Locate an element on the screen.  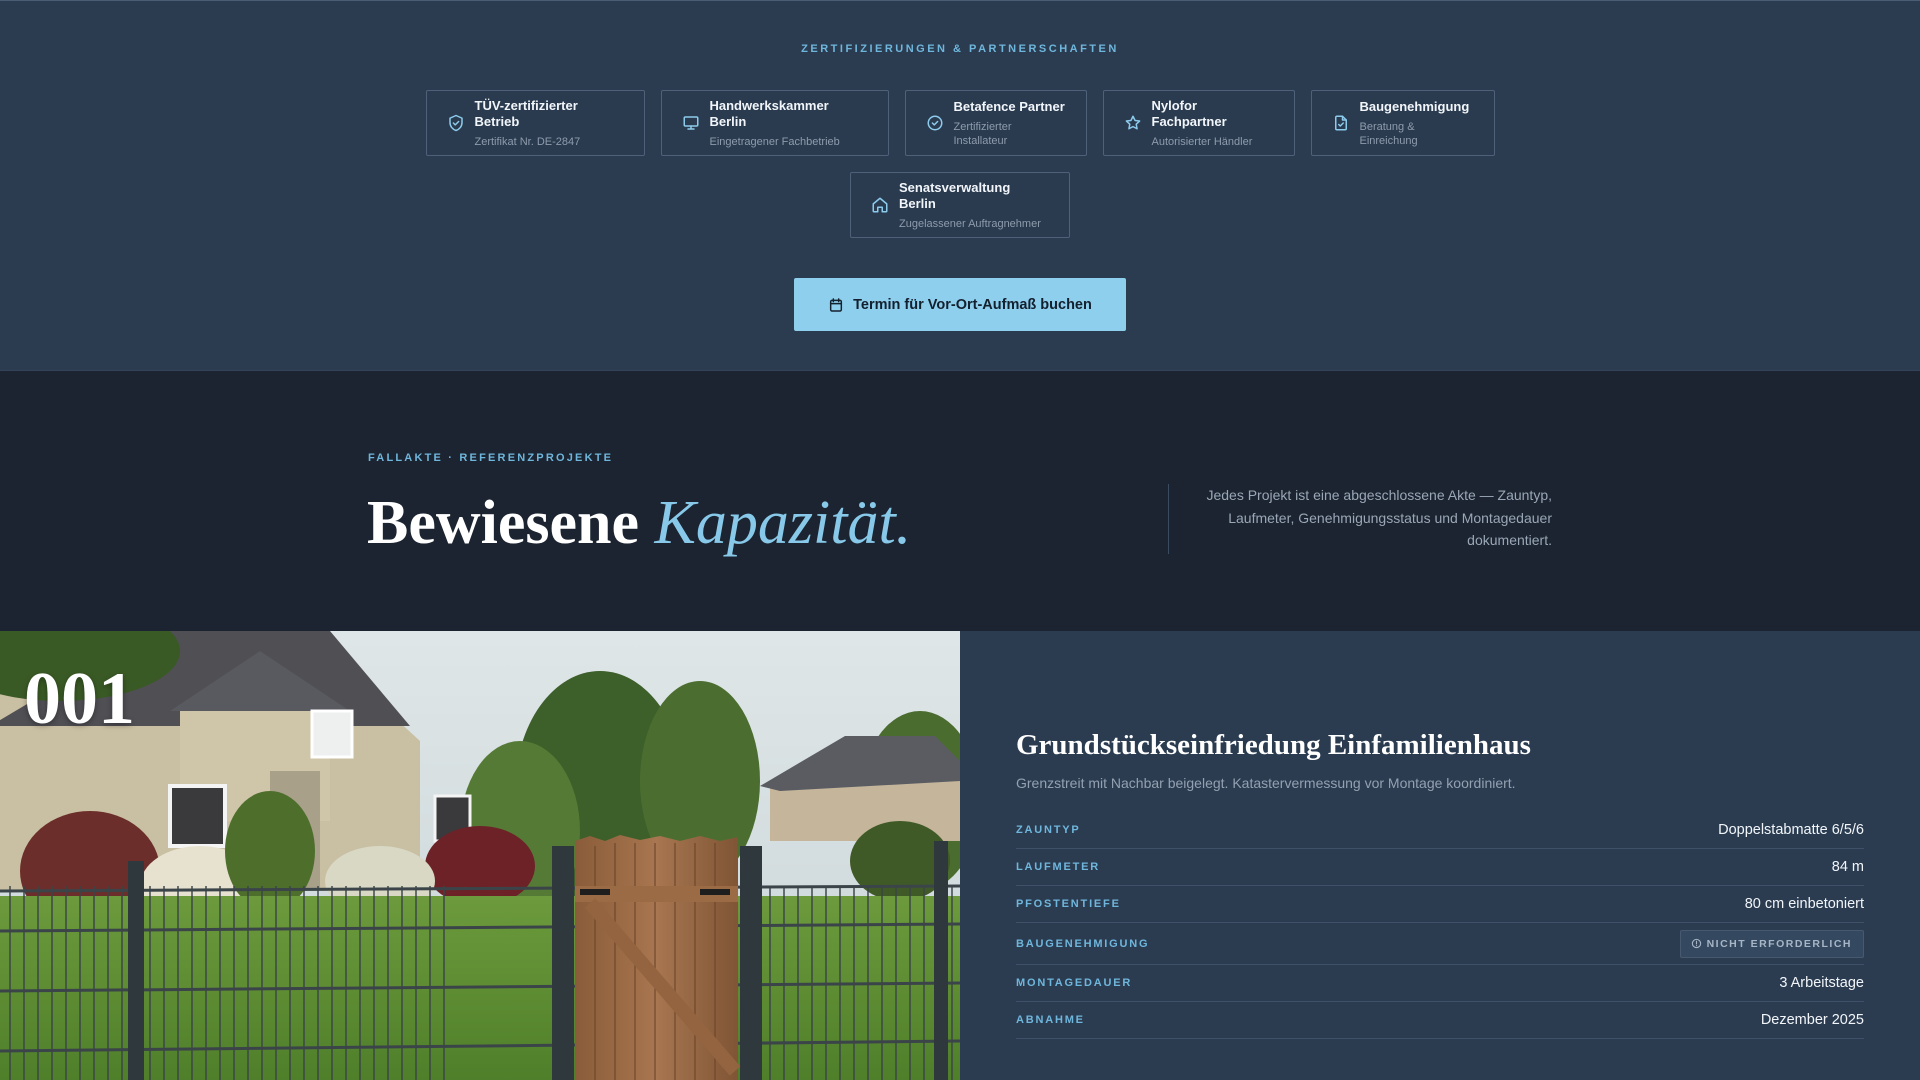
cert-subtitle: Beratung & Einreichung is located at coordinates (1388, 133).